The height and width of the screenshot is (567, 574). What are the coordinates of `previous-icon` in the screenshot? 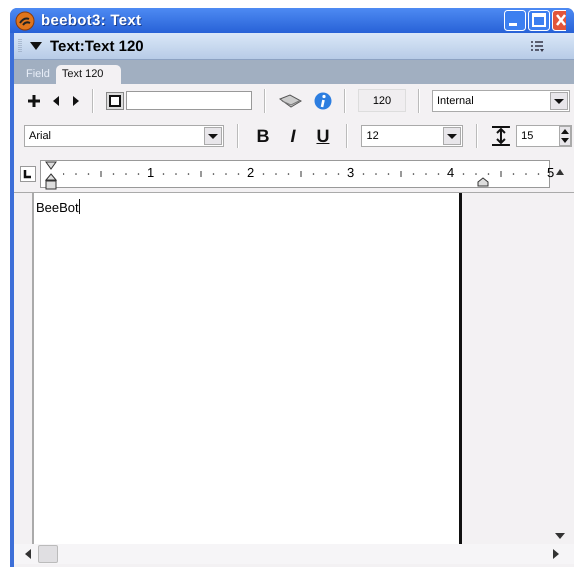 It's located at (56, 101).